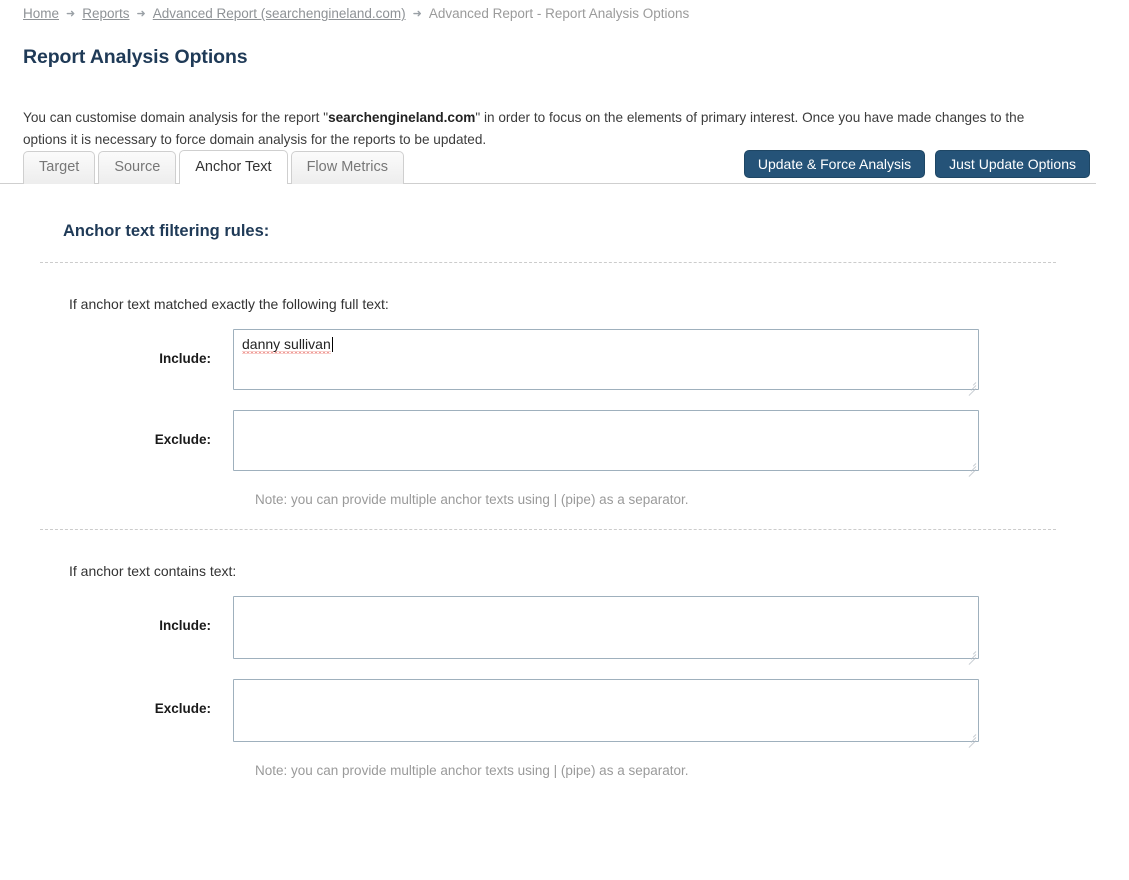 Image resolution: width=1129 pixels, height=880 pixels. What do you see at coordinates (185, 358) in the screenshot?
I see `label-exact-include: Include:` at bounding box center [185, 358].